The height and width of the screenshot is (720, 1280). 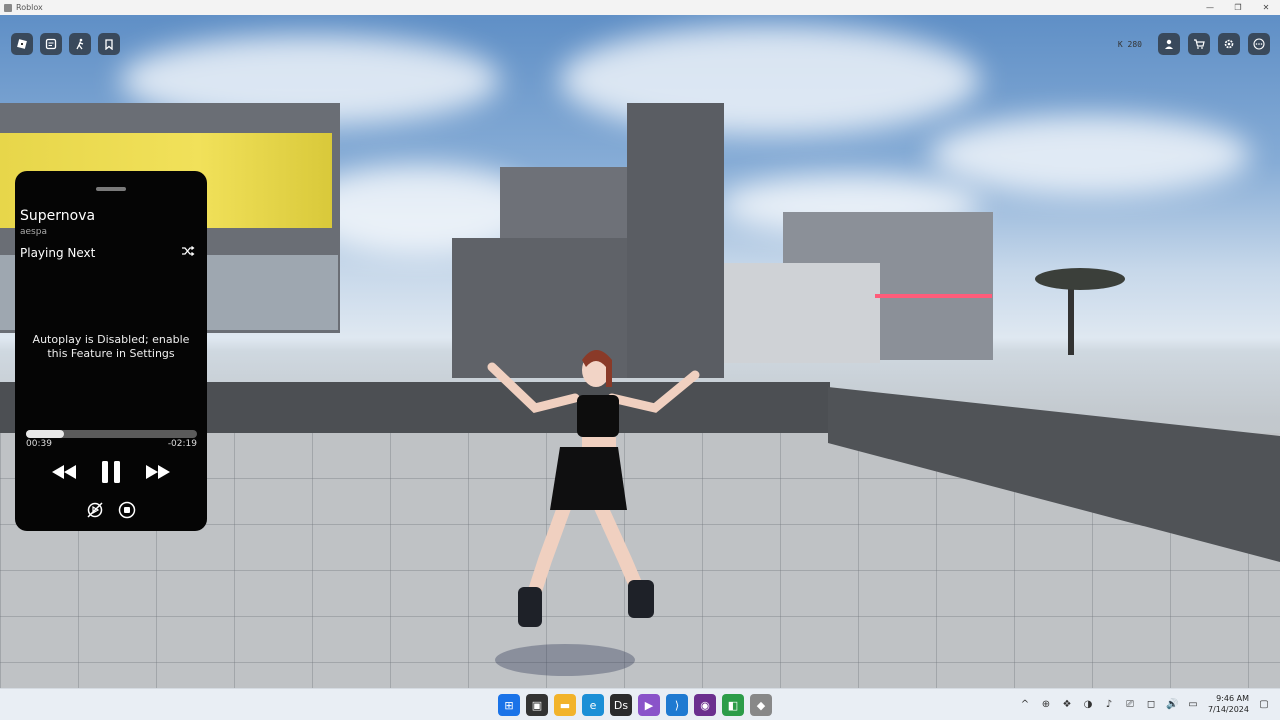 I want to click on security-icon: ◑, so click(x=1088, y=704).